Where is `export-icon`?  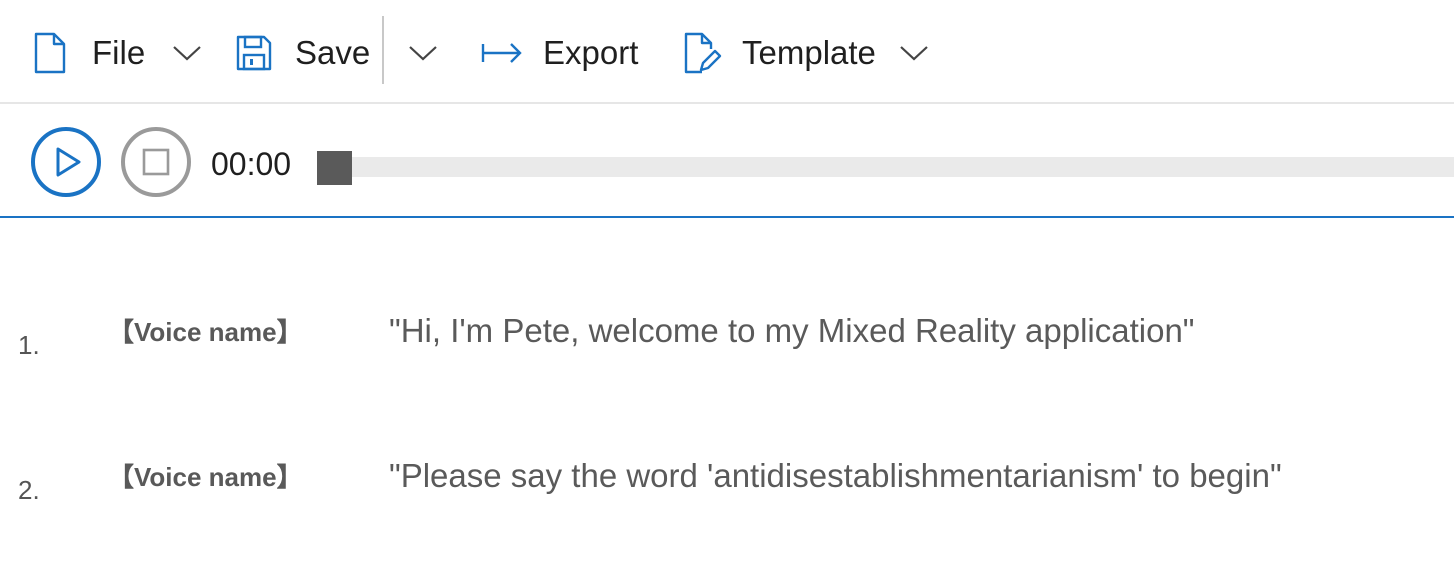
export-icon is located at coordinates (502, 53).